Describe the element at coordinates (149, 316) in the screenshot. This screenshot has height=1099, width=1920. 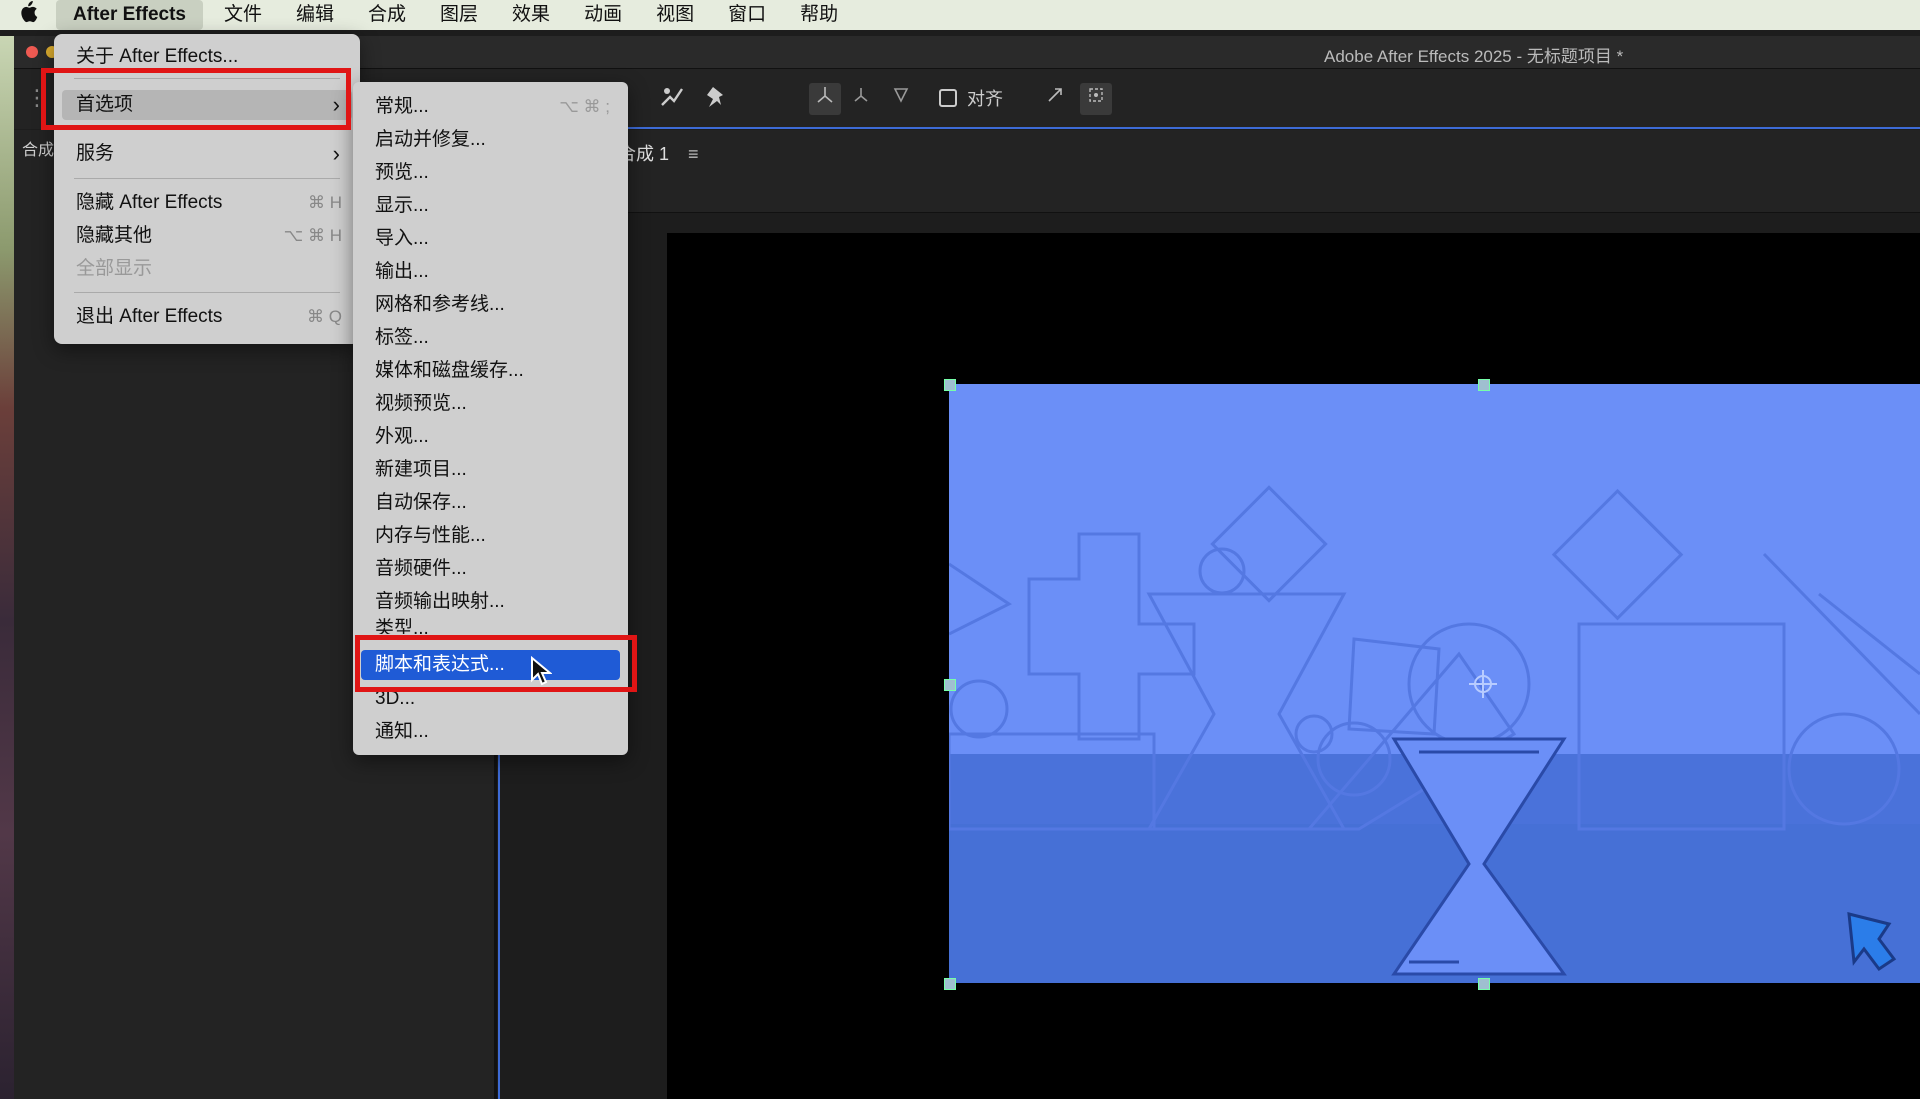
I see `menu-item-label: 退出 After Effects` at that location.